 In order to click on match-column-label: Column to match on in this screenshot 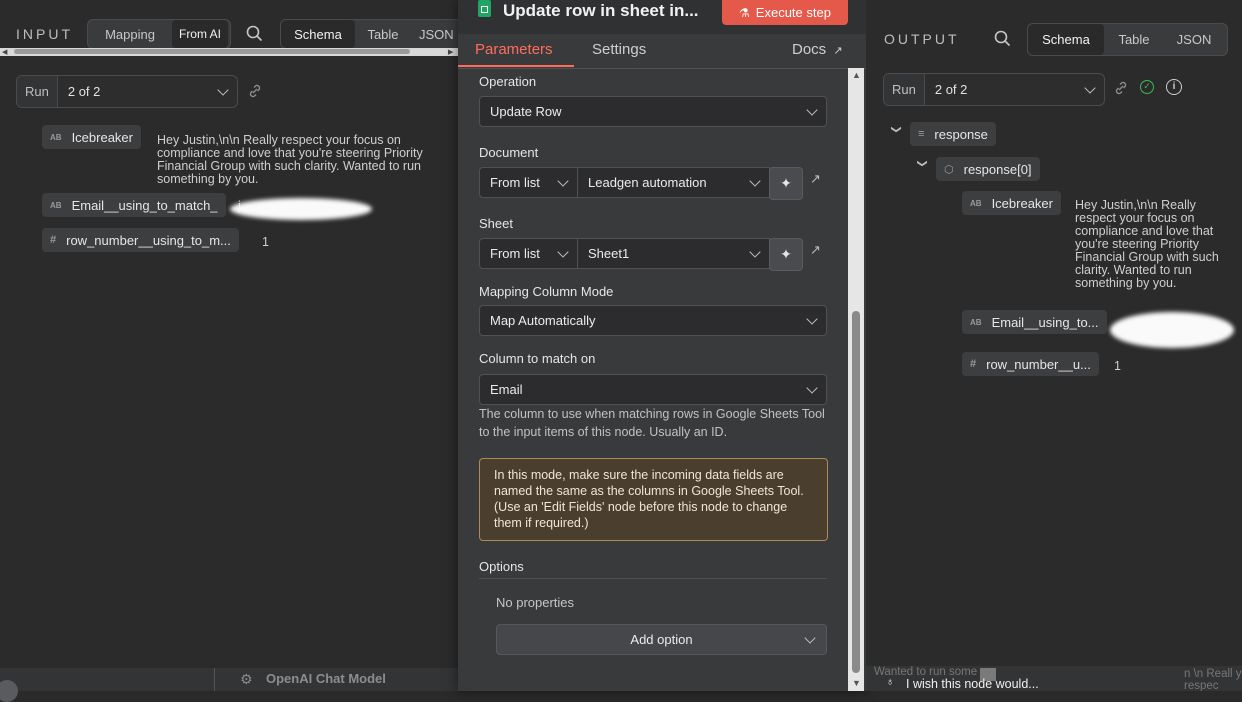, I will do `click(537, 358)`.